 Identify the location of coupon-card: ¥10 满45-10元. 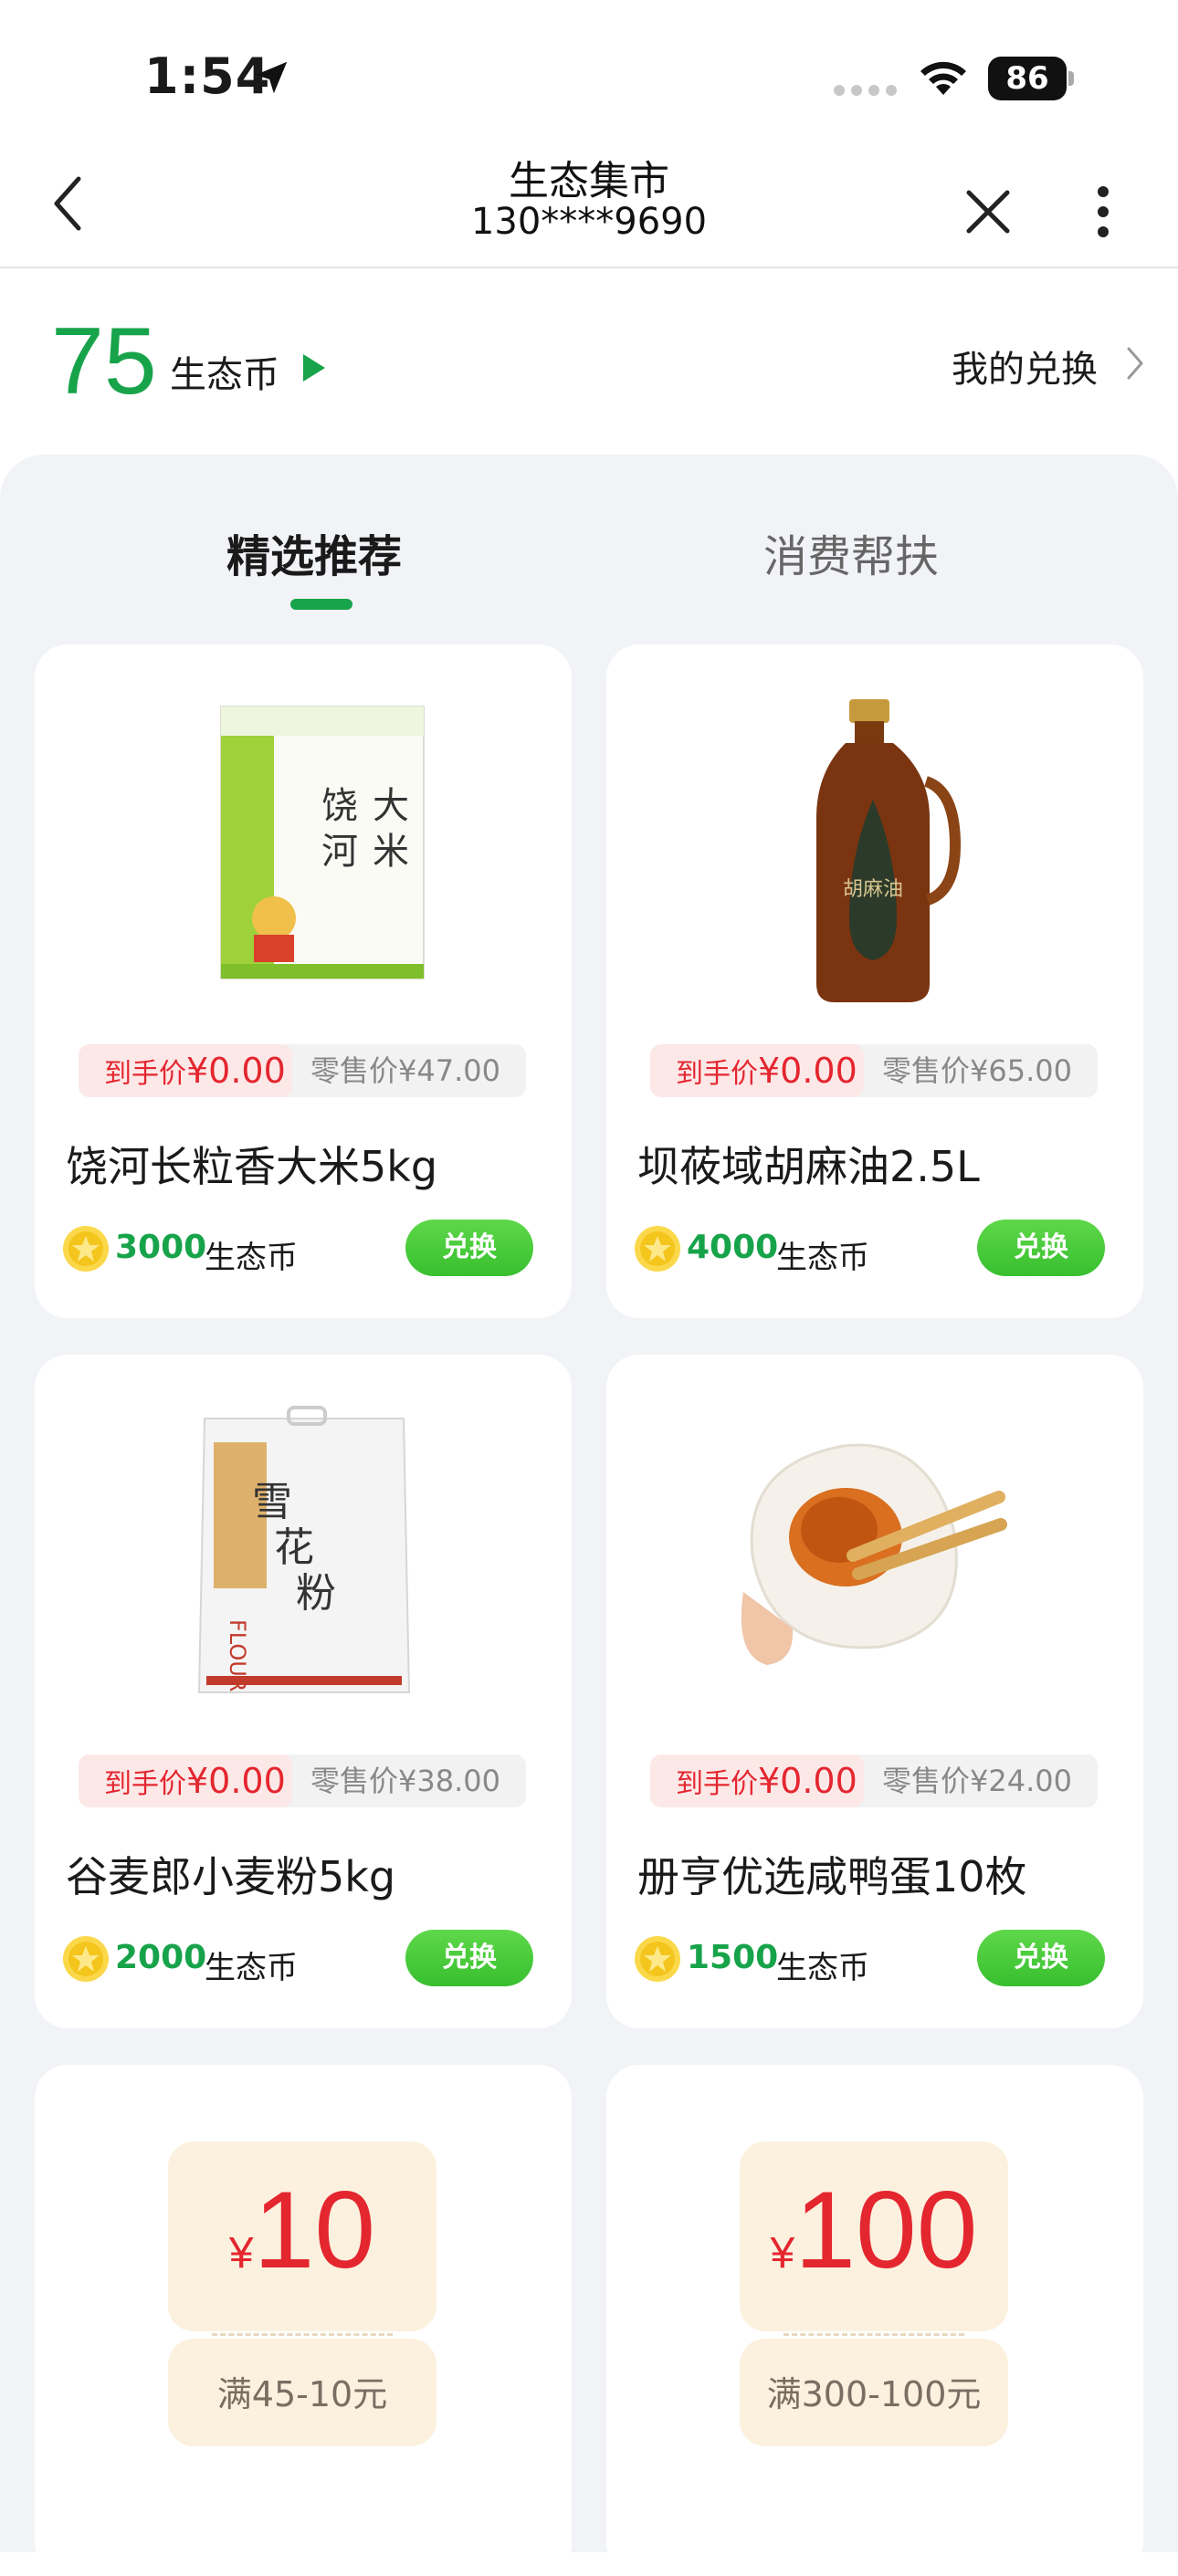
(303, 2320).